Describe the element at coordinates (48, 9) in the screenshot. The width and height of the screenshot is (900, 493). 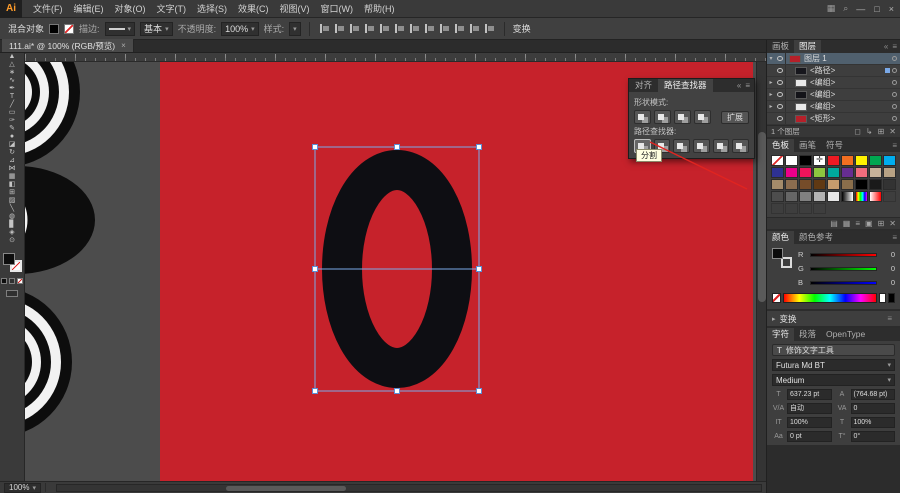
I see `menu-item: 文件(F)` at that location.